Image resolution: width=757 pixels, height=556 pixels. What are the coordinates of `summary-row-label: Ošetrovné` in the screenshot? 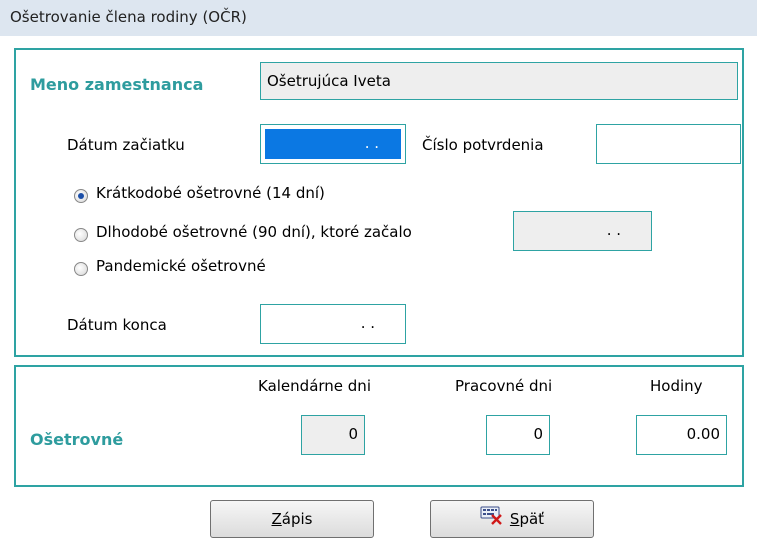 It's located at (77, 439).